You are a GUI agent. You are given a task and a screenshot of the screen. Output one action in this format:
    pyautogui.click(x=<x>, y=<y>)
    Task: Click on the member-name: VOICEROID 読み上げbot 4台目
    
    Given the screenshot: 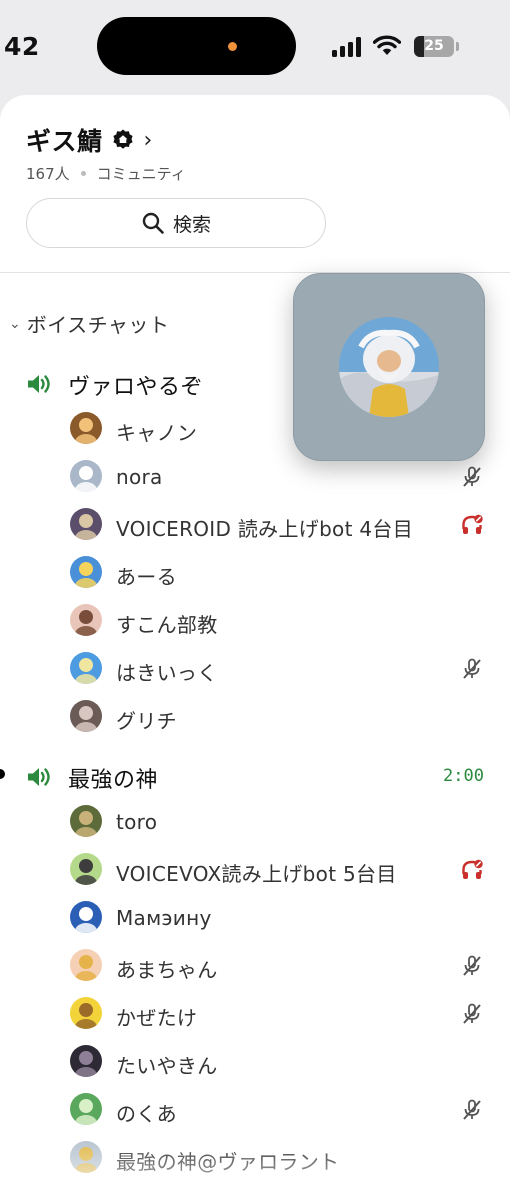 What is the action you would take?
    pyautogui.click(x=265, y=529)
    